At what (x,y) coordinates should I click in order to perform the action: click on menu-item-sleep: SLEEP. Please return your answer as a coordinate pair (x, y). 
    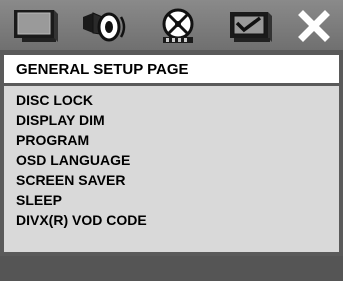
    Looking at the image, I should click on (39, 200).